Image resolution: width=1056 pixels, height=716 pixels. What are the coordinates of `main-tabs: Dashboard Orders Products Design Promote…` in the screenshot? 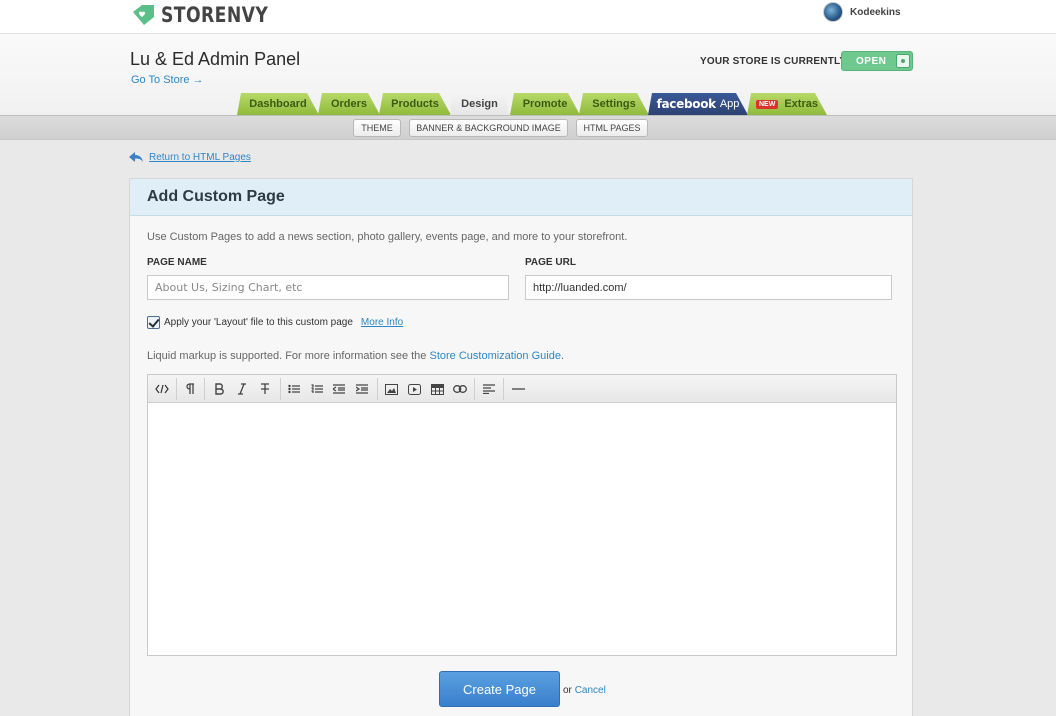 It's located at (528, 104).